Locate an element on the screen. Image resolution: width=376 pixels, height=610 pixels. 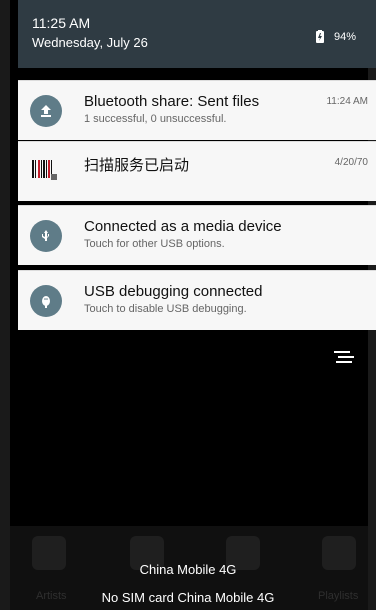
battery-status: 94% is located at coordinates (335, 37).